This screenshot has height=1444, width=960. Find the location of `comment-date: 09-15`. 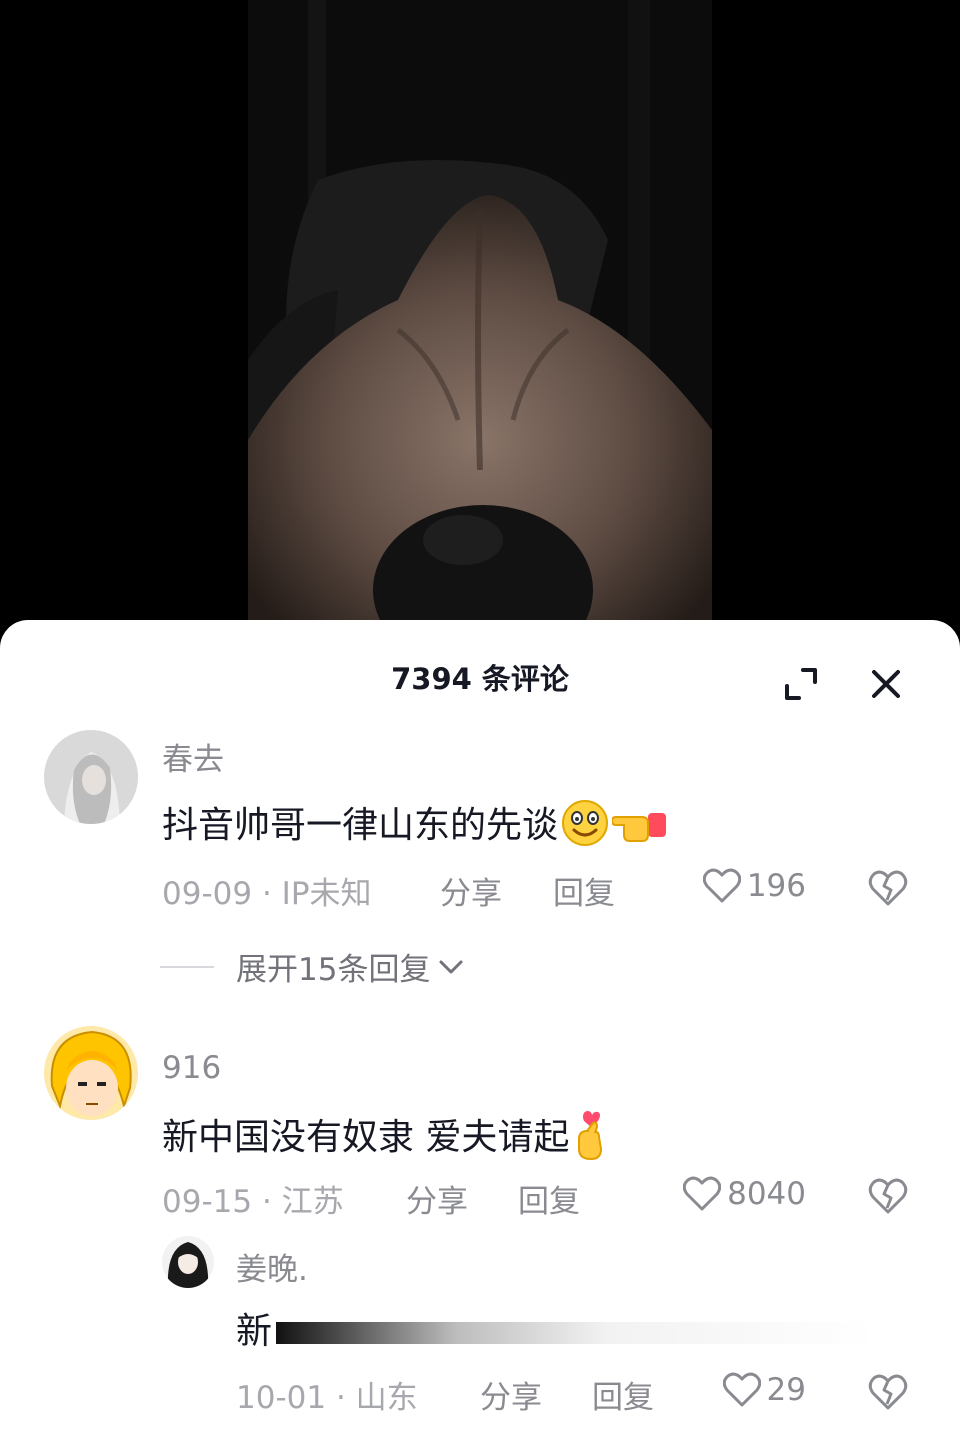

comment-date: 09-15 is located at coordinates (207, 1202).